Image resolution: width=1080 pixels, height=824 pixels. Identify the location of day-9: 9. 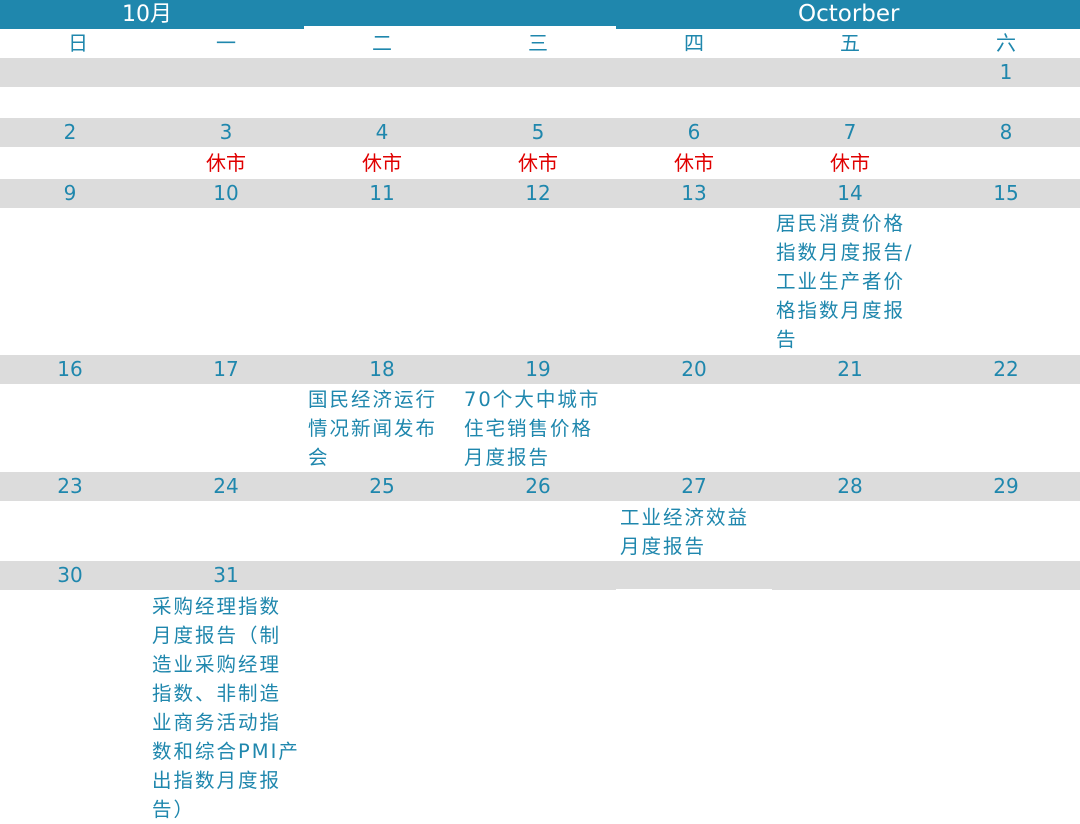
(74, 193).